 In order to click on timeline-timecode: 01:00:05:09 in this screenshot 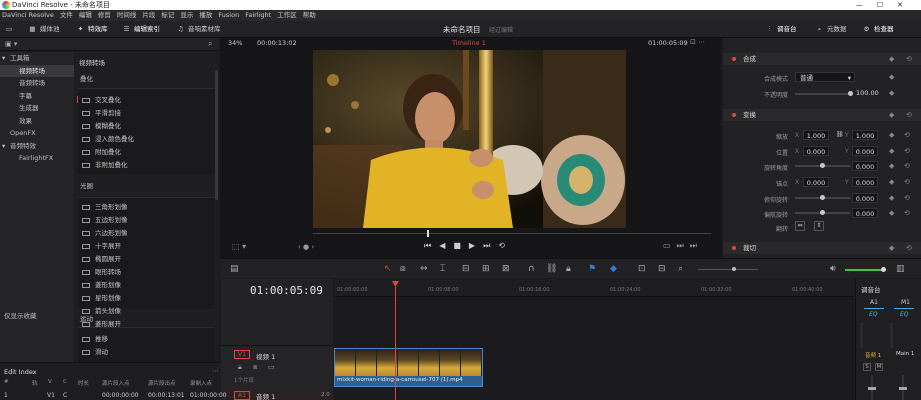, I will do `click(286, 290)`.